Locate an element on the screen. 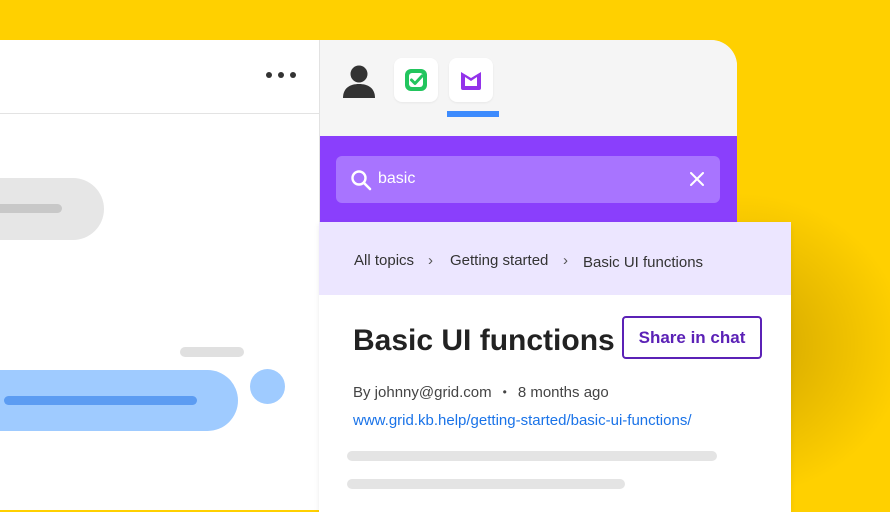 Image resolution: width=890 pixels, height=512 pixels. search-header: basic is located at coordinates (528, 179).